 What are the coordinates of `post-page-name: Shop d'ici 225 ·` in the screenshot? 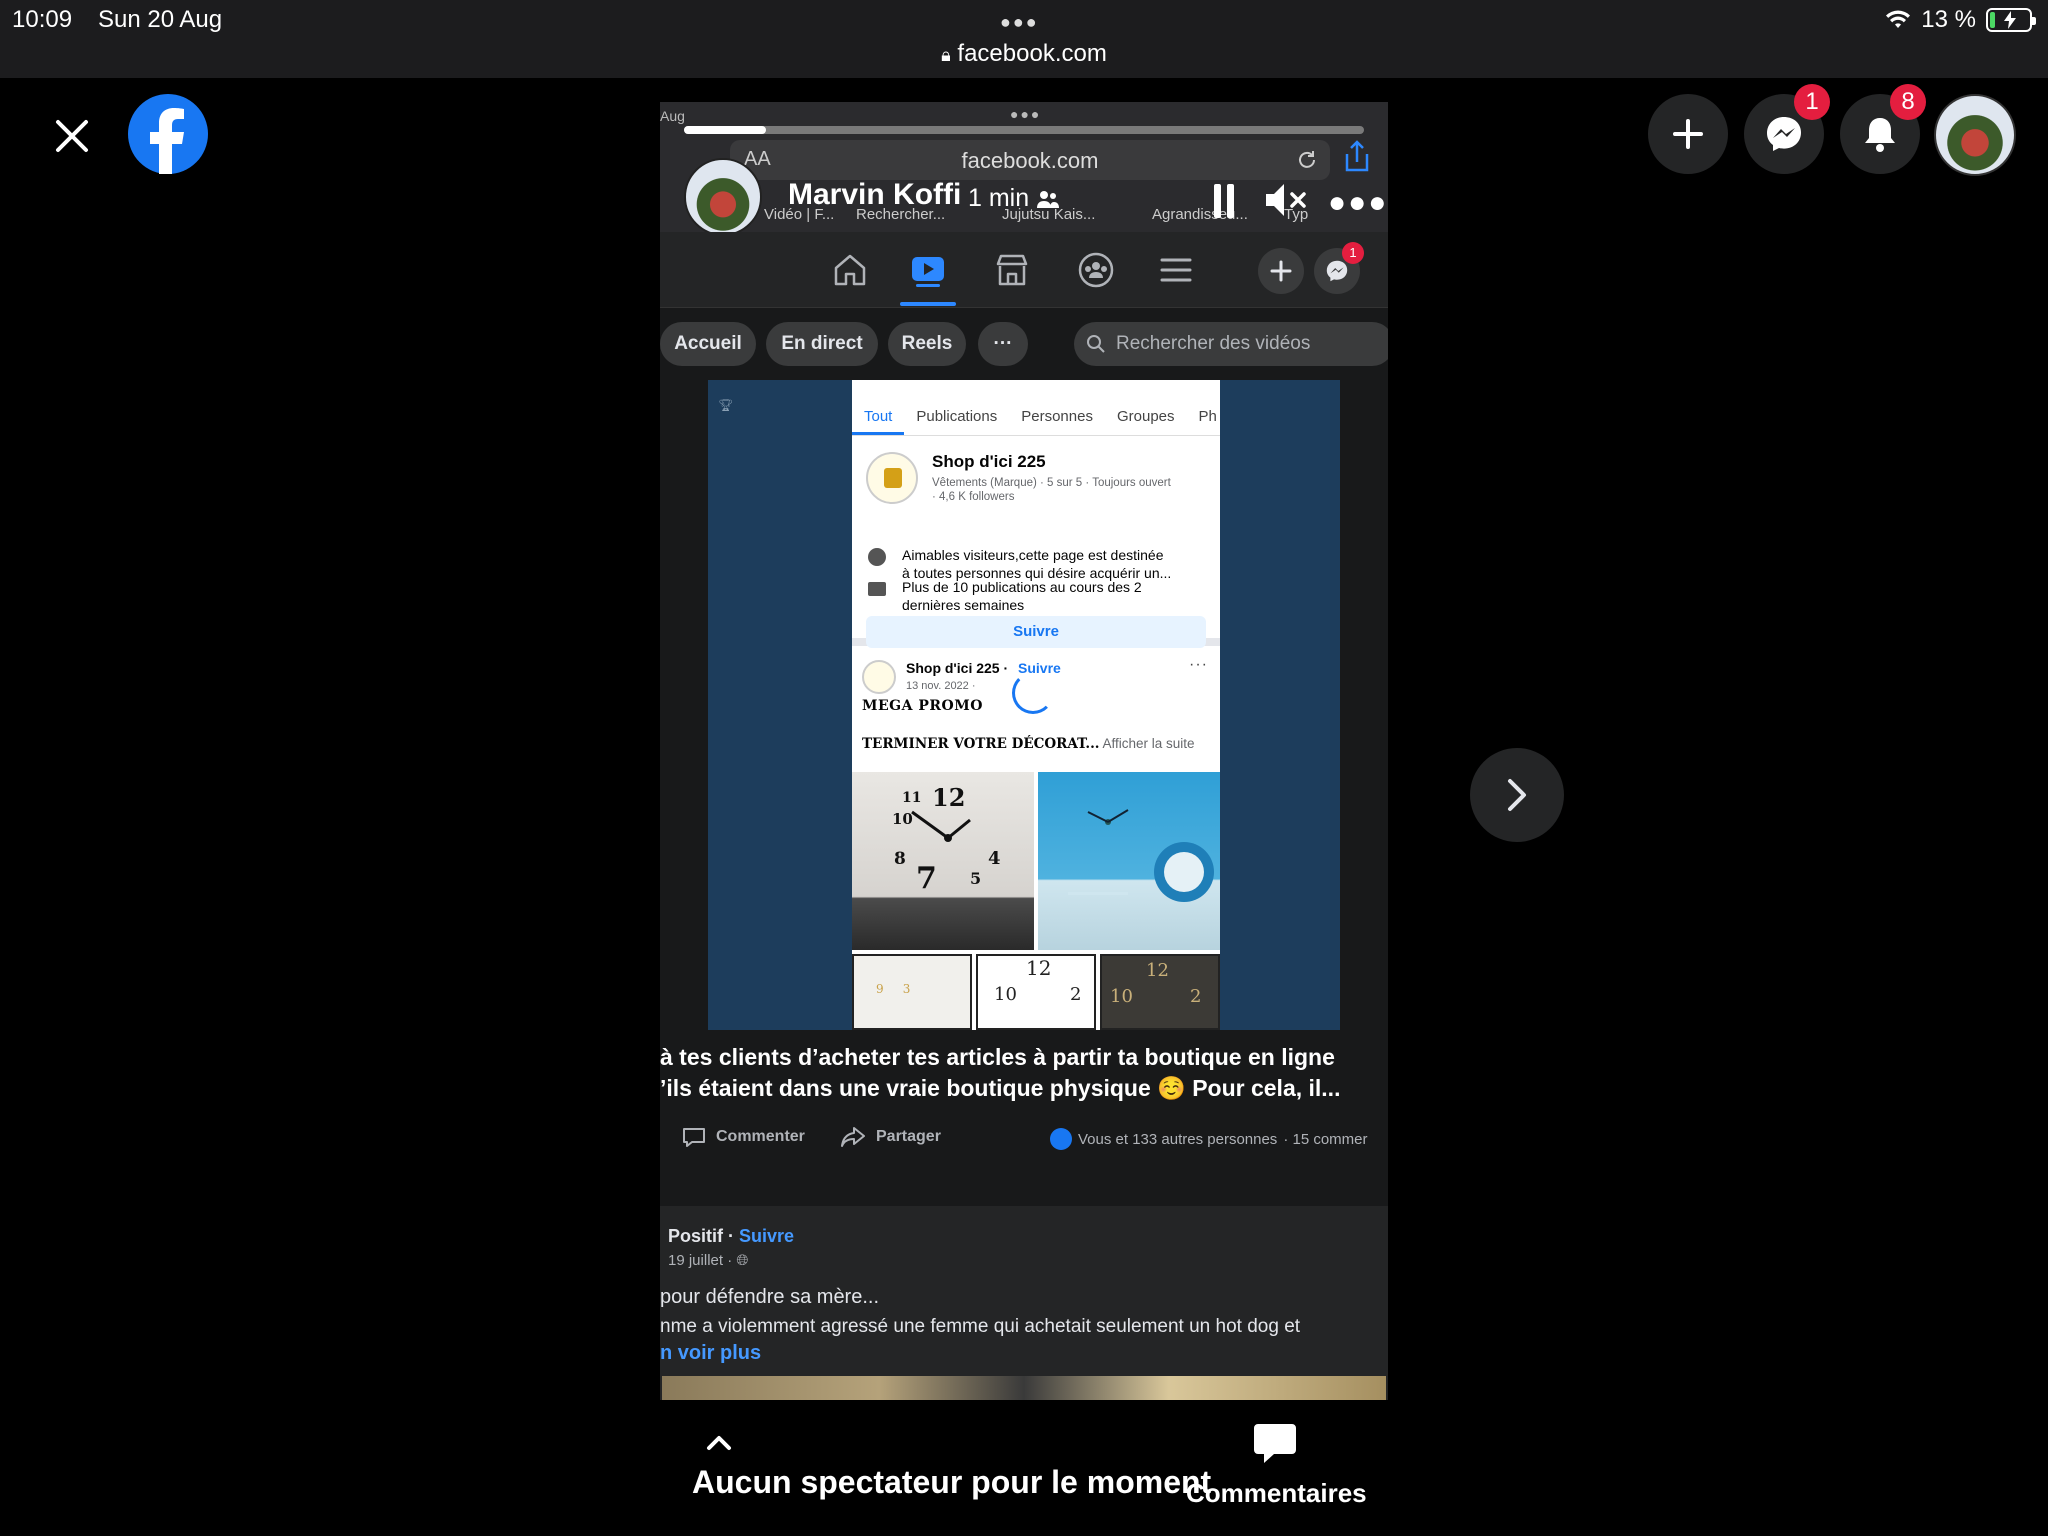 It's located at (957, 668).